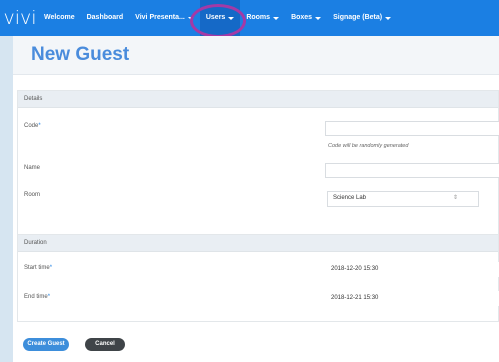 The image size is (499, 362). What do you see at coordinates (412, 269) in the screenshot?
I see `start-time-field: 2018-12-20 15:30` at bounding box center [412, 269].